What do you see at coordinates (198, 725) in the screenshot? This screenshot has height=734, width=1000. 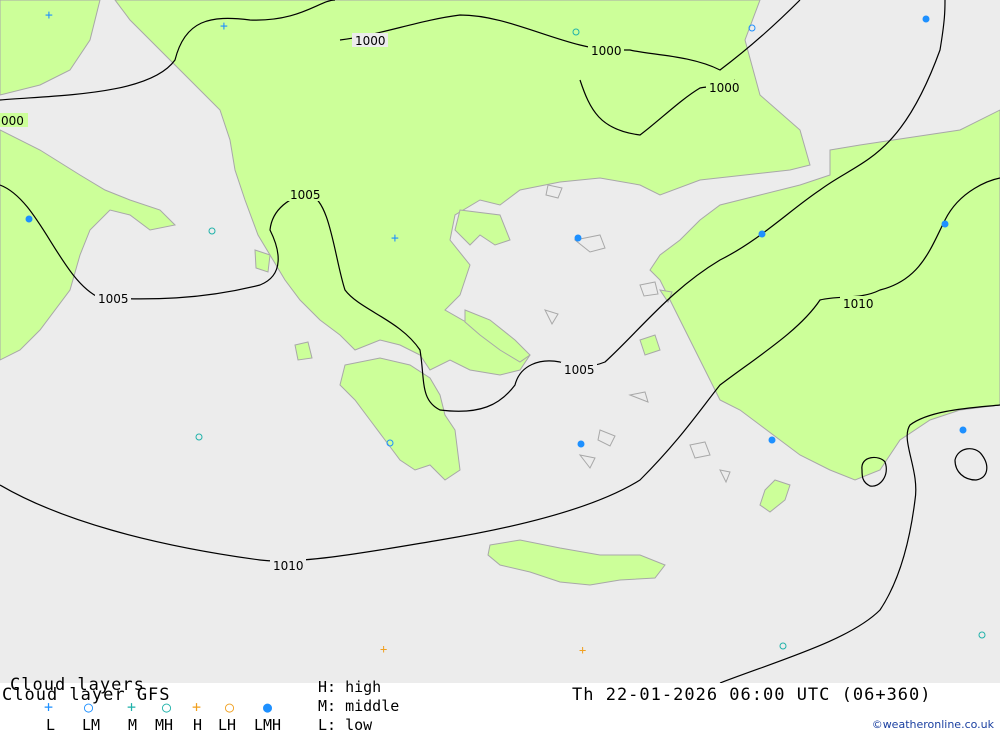 I see `legend-key-h: H` at bounding box center [198, 725].